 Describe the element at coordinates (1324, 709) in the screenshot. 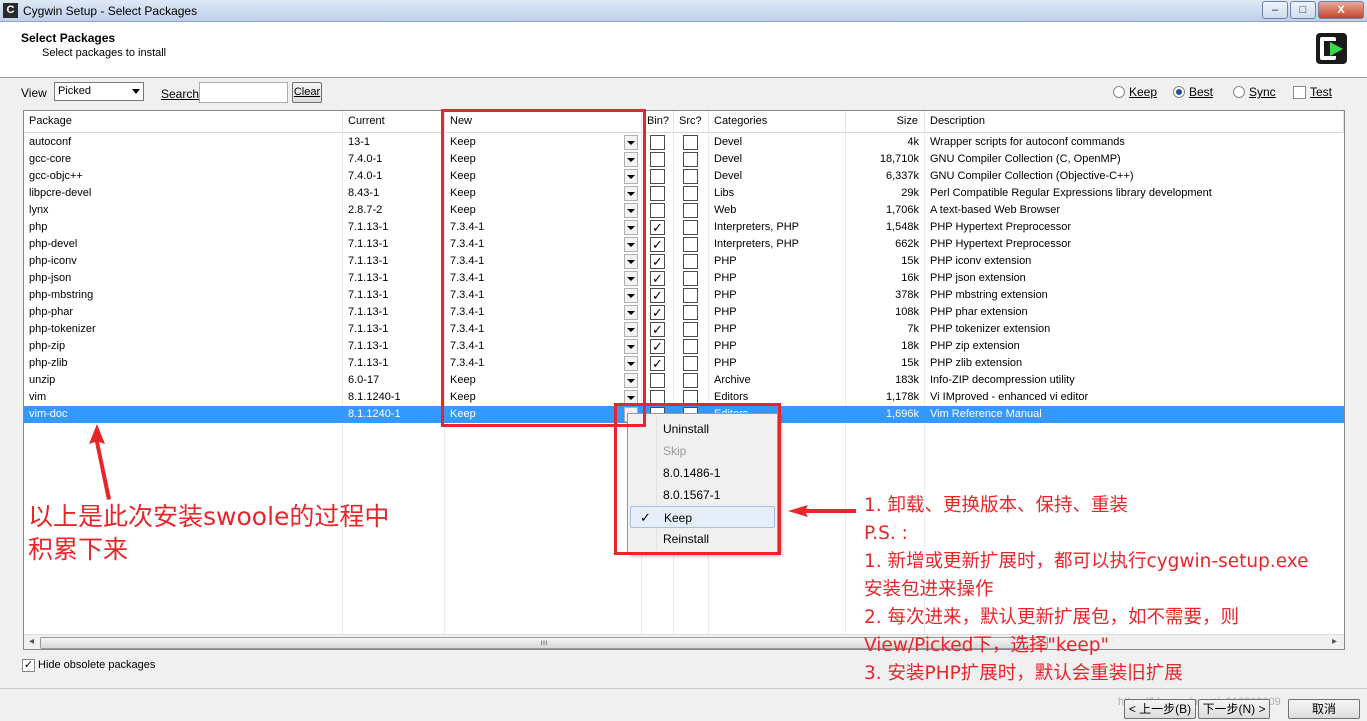

I see `cancel-button: 取消` at that location.